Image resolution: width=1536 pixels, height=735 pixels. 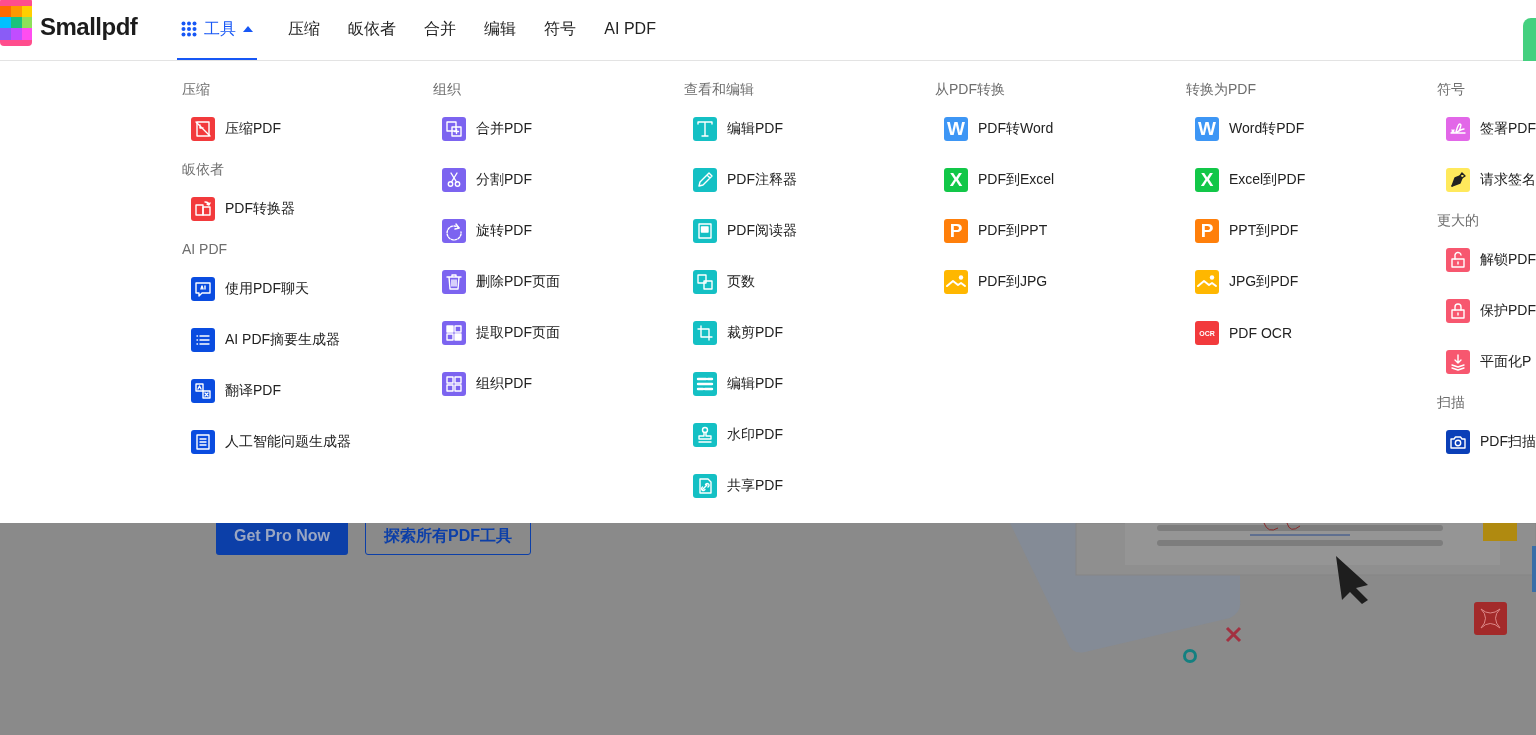 What do you see at coordinates (1489, 362) in the screenshot?
I see `menu-item: 平面化P` at bounding box center [1489, 362].